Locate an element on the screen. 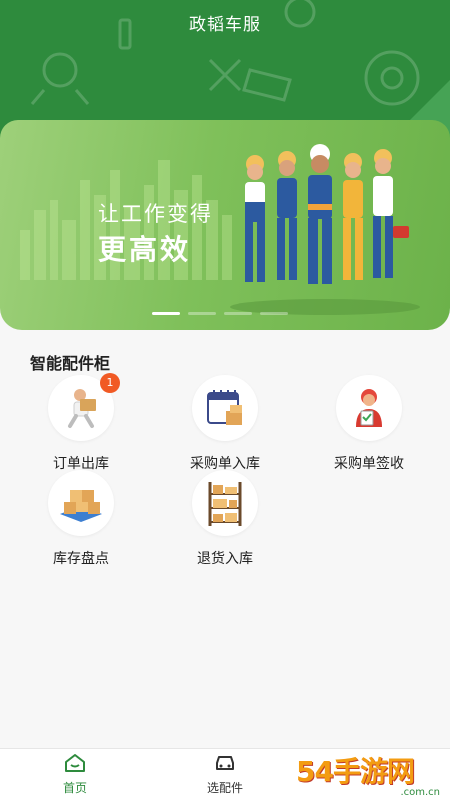  tile-icon-wrap: 1 is located at coordinates (84, 407).